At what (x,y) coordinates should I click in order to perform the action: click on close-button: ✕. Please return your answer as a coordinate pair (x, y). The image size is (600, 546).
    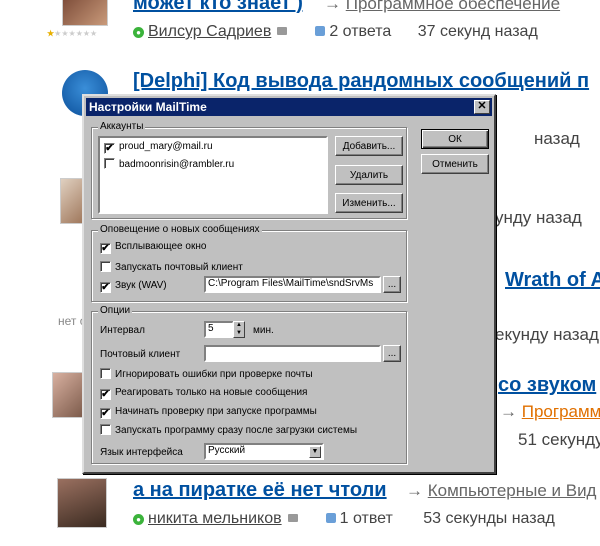
    Looking at the image, I should click on (482, 107).